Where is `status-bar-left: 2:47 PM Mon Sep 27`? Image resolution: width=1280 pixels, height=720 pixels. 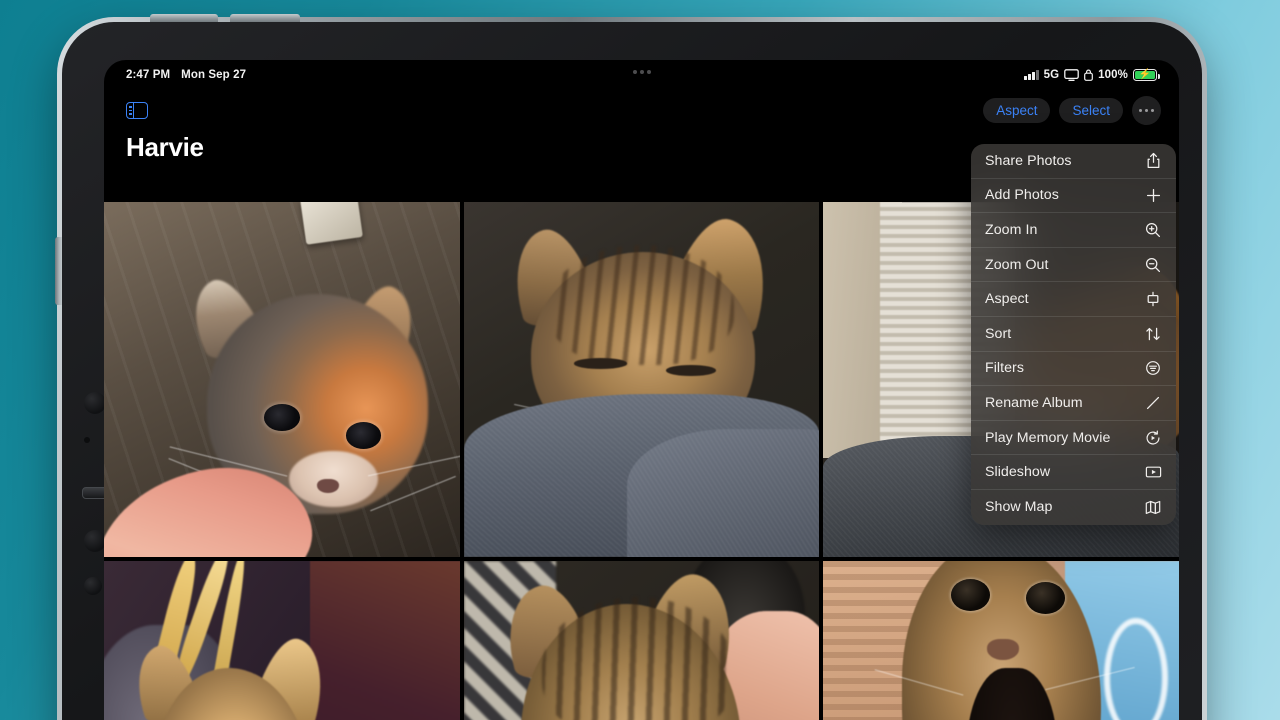
status-bar-left: 2:47 PM Mon Sep 27 is located at coordinates (186, 75).